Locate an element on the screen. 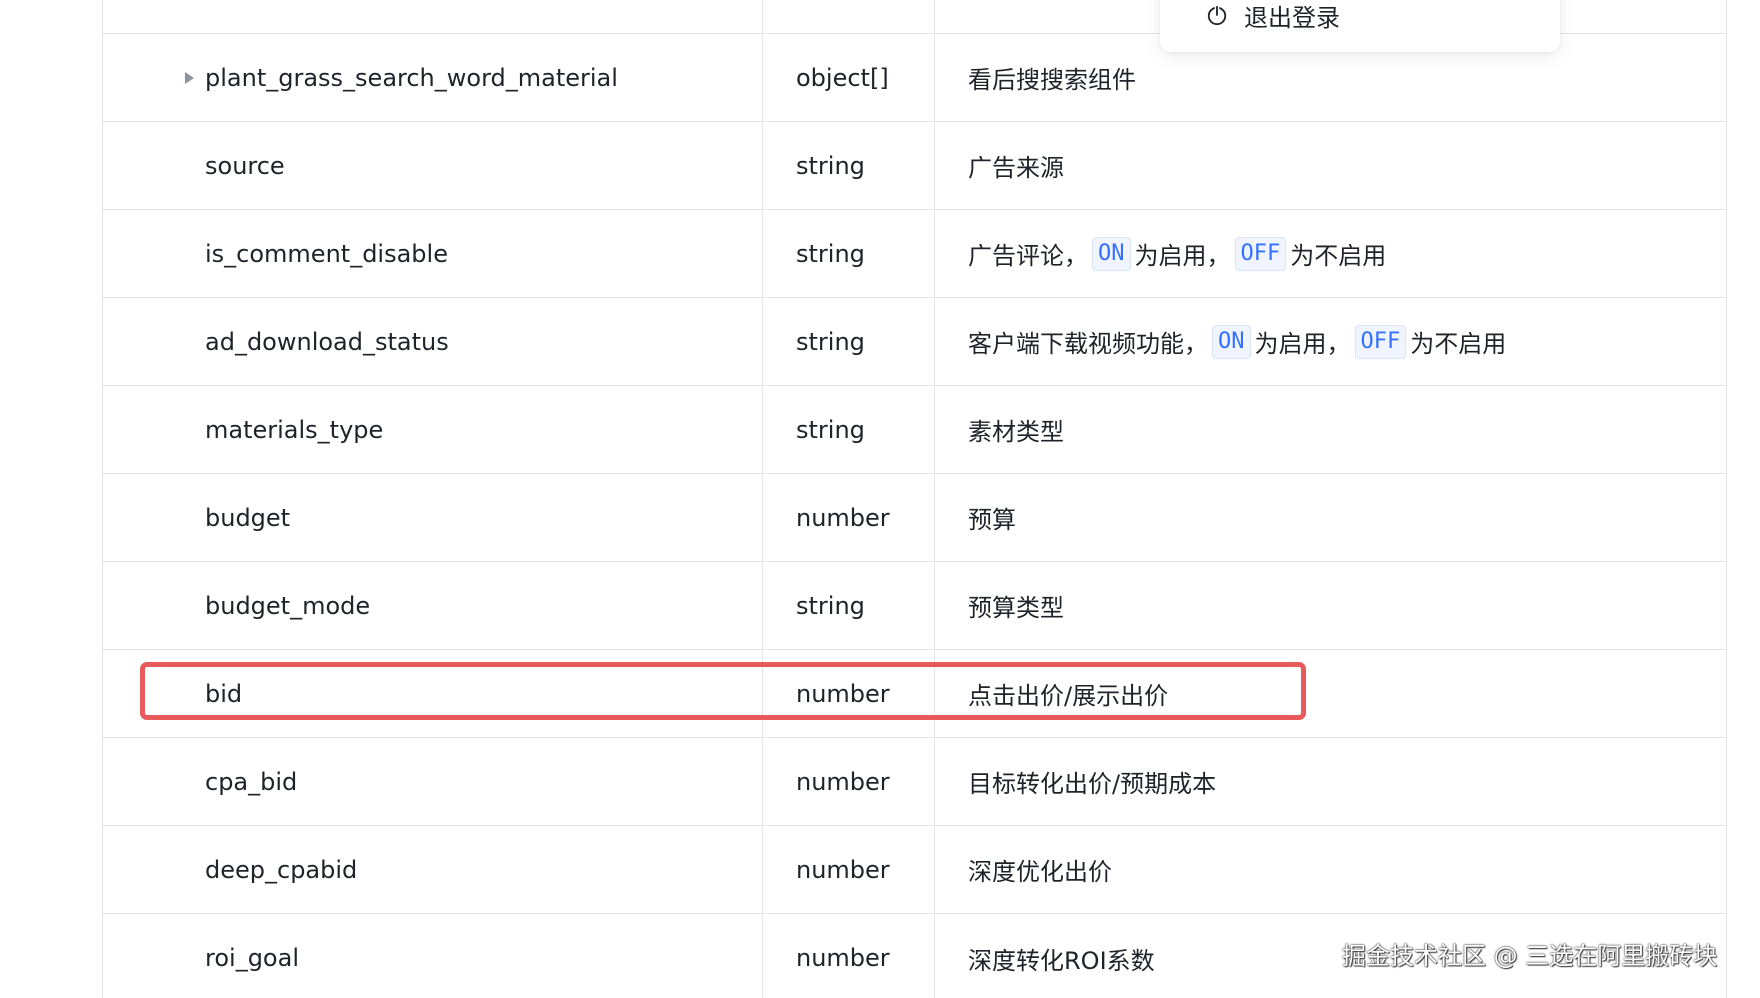 This screenshot has height=998, width=1760. account-dropdown: 退出登录 is located at coordinates (1360, 26).